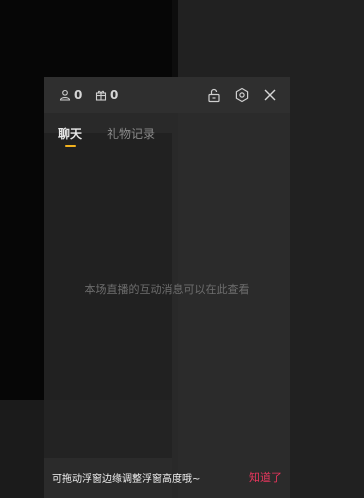  What do you see at coordinates (131, 133) in the screenshot?
I see `tab-gift-records: 礼物记录` at bounding box center [131, 133].